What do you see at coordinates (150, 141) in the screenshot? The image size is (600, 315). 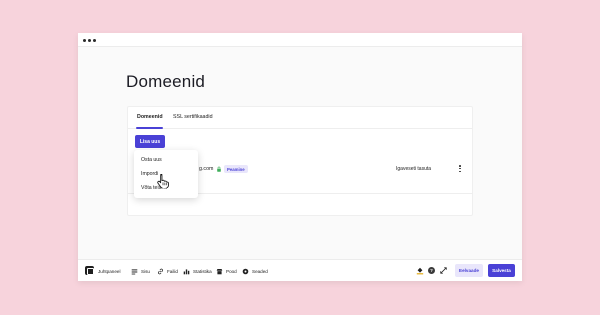 I see `add-new-button: Lisa uus` at bounding box center [150, 141].